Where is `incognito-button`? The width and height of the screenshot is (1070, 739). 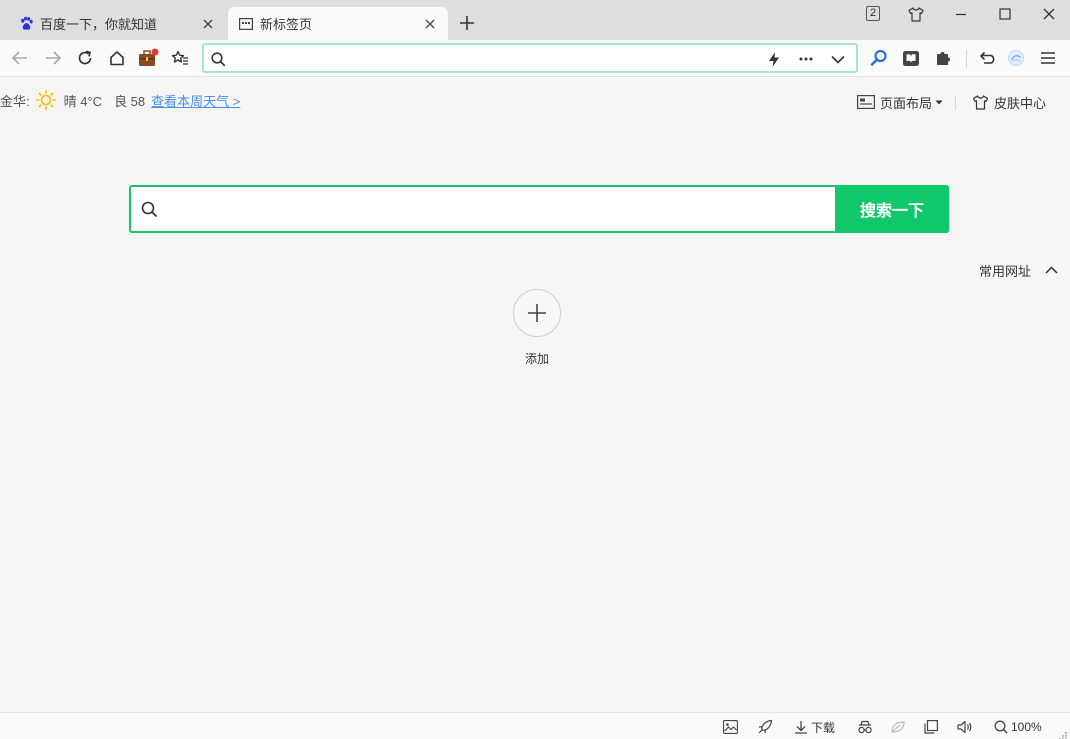
incognito-button is located at coordinates (866, 727).